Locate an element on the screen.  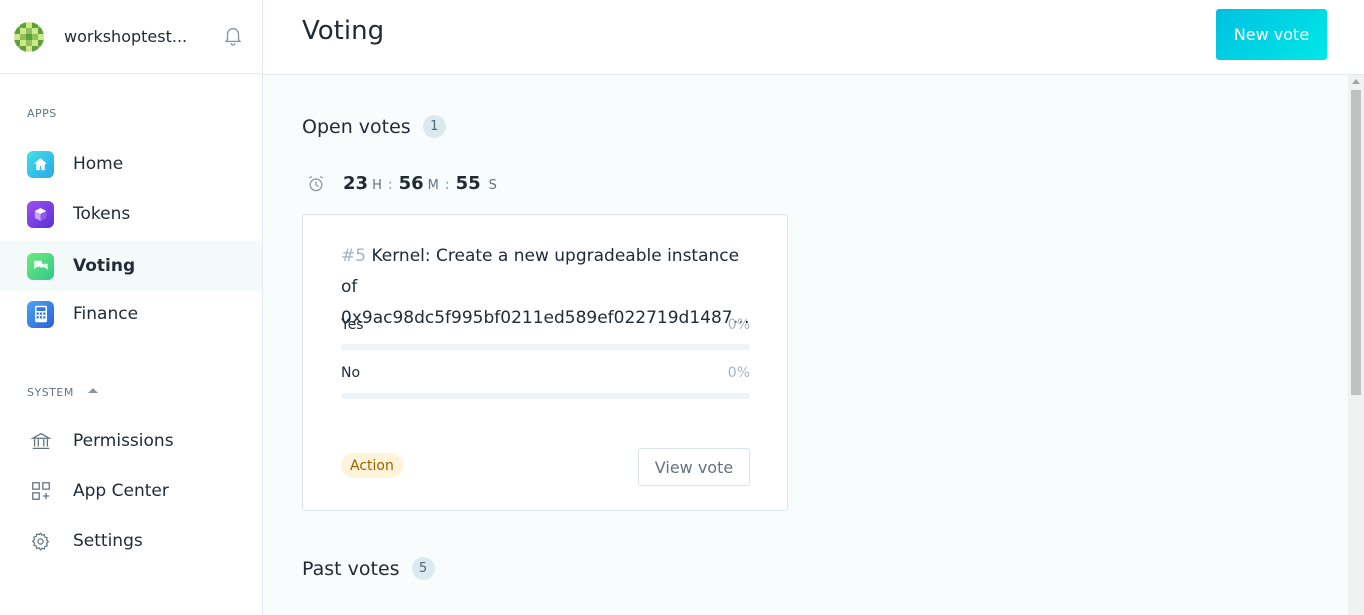
system-section-toggle: SYSTEM is located at coordinates (49, 392).